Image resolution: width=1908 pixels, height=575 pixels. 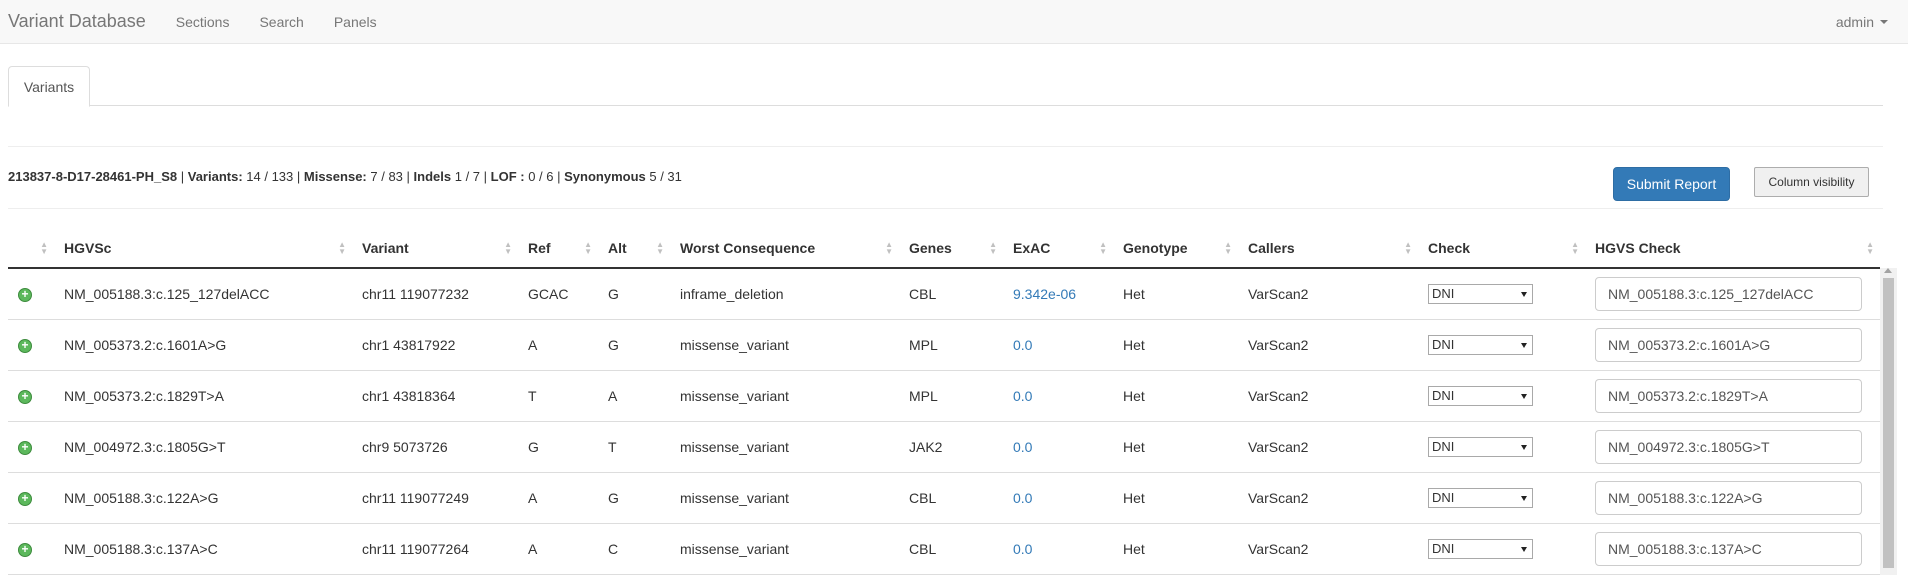 I want to click on column-header-genotype: Genotype ▲ ▼, so click(x=1175, y=248).